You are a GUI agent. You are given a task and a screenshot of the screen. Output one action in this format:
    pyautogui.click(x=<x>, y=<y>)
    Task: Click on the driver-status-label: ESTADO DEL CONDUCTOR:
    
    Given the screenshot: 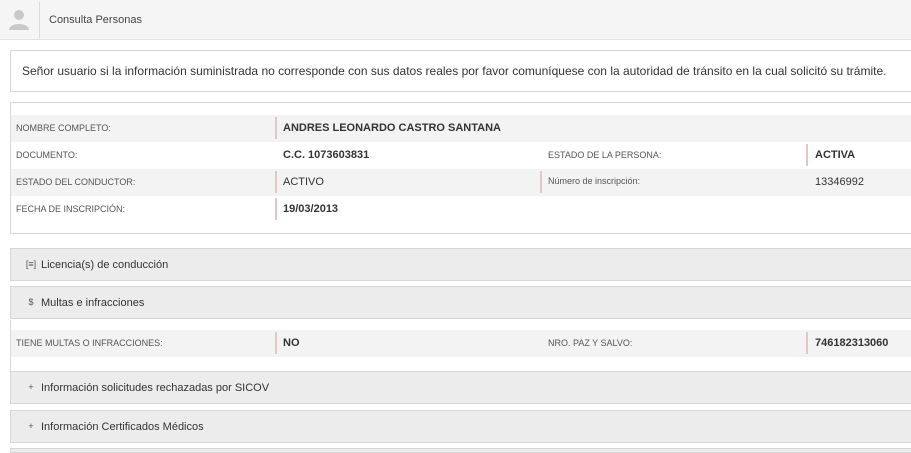 What is the action you would take?
    pyautogui.click(x=76, y=182)
    